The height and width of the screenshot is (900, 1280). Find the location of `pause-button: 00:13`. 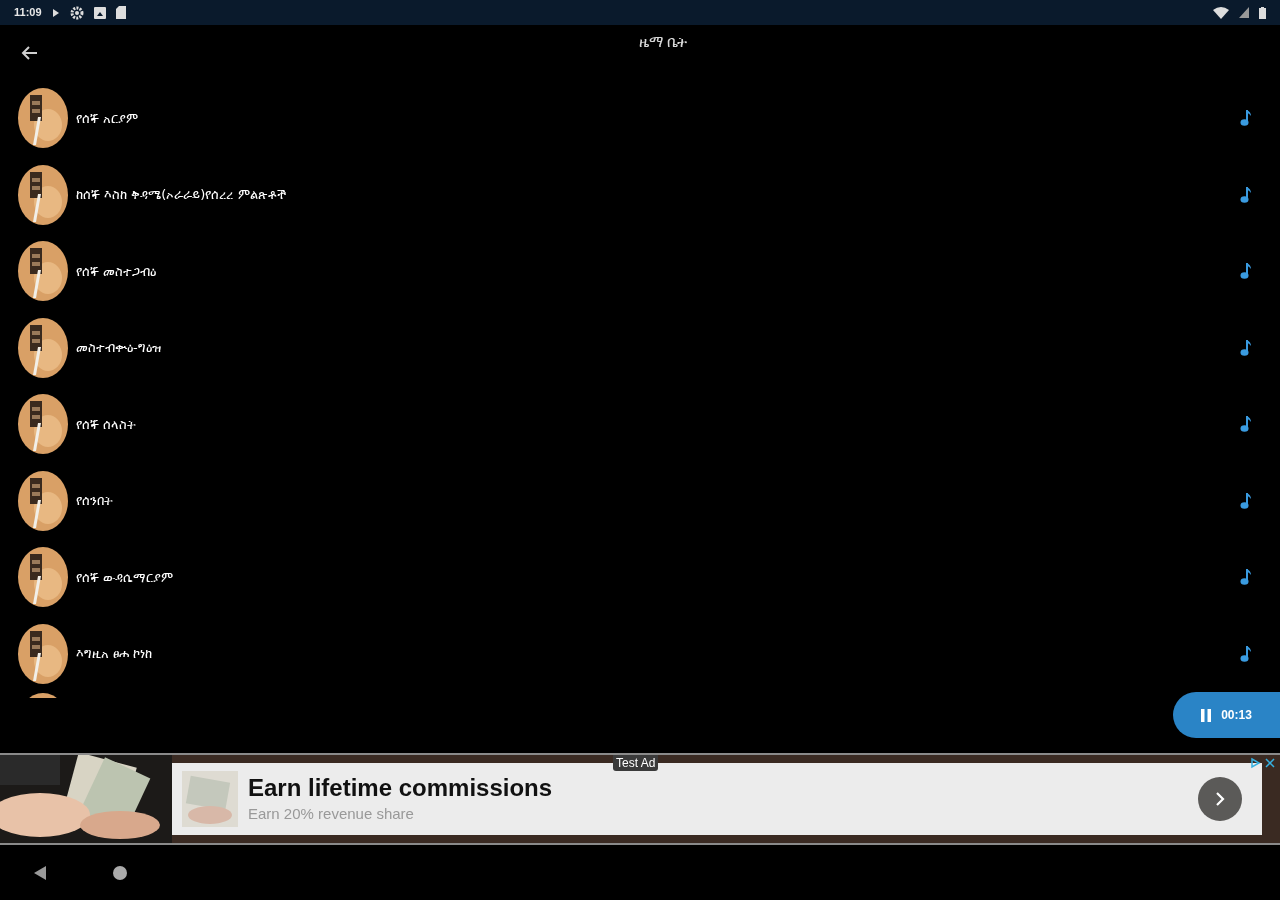

pause-button: 00:13 is located at coordinates (1226, 715).